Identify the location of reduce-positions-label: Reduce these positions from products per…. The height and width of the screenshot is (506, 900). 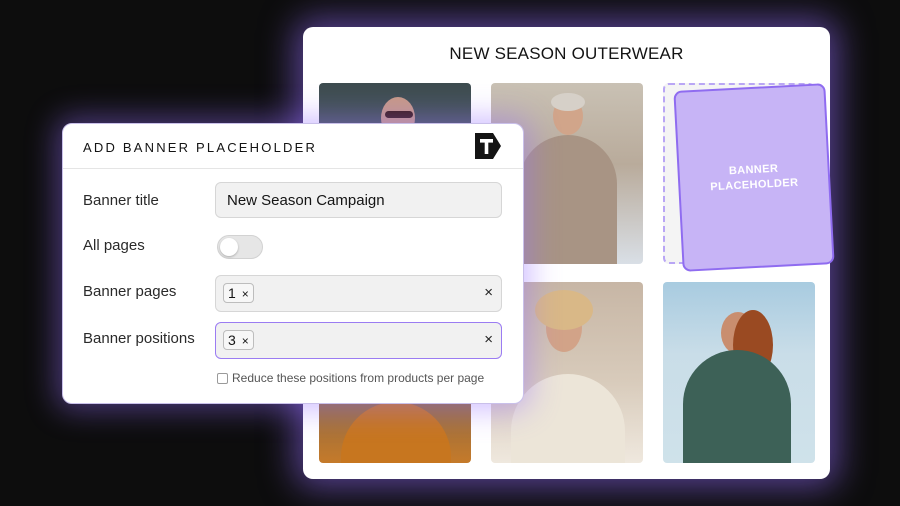
(358, 378).